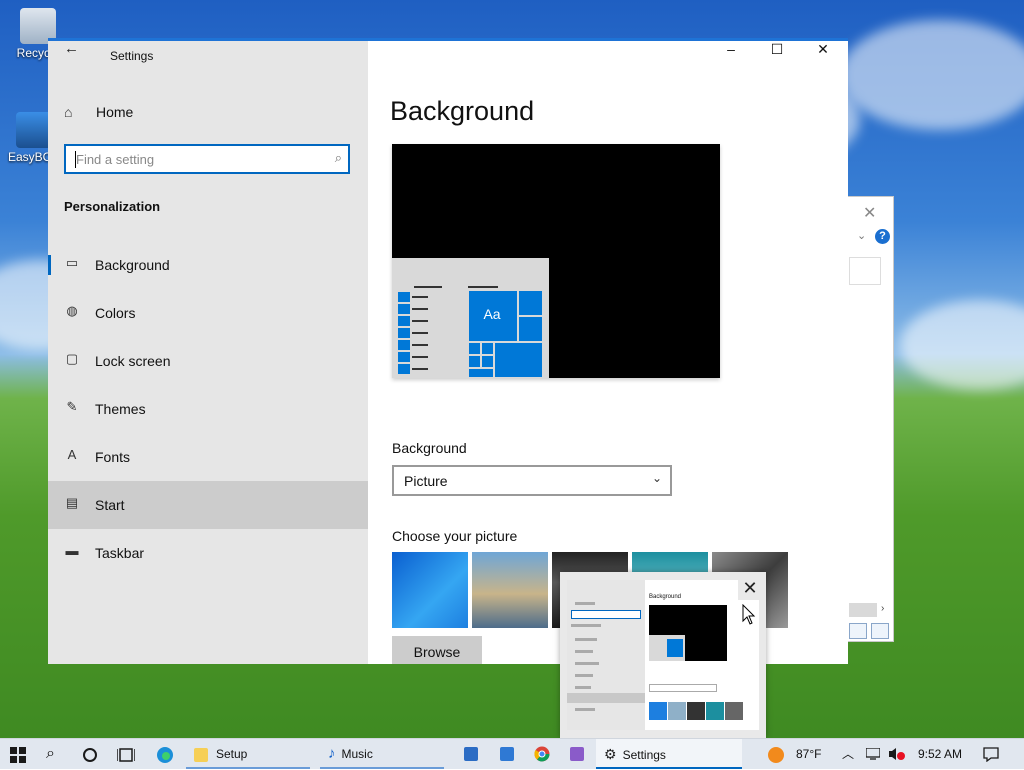  What do you see at coordinates (120, 553) in the screenshot?
I see `sidebar-item-label: Taskbar` at bounding box center [120, 553].